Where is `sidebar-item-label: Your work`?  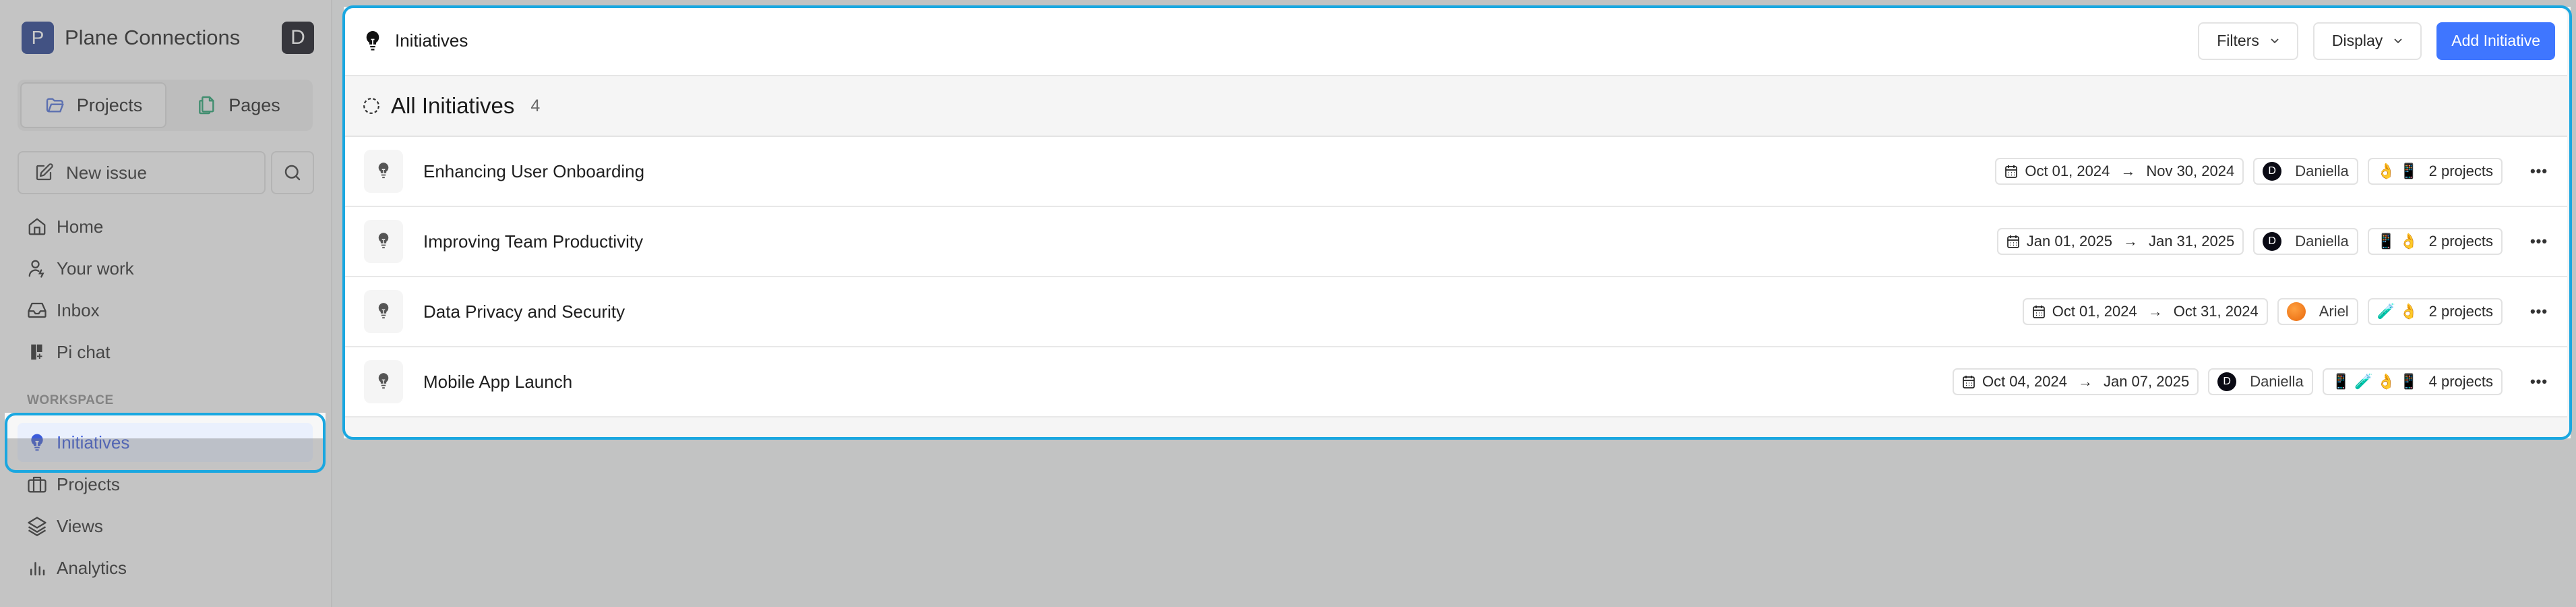 sidebar-item-label: Your work is located at coordinates (95, 268).